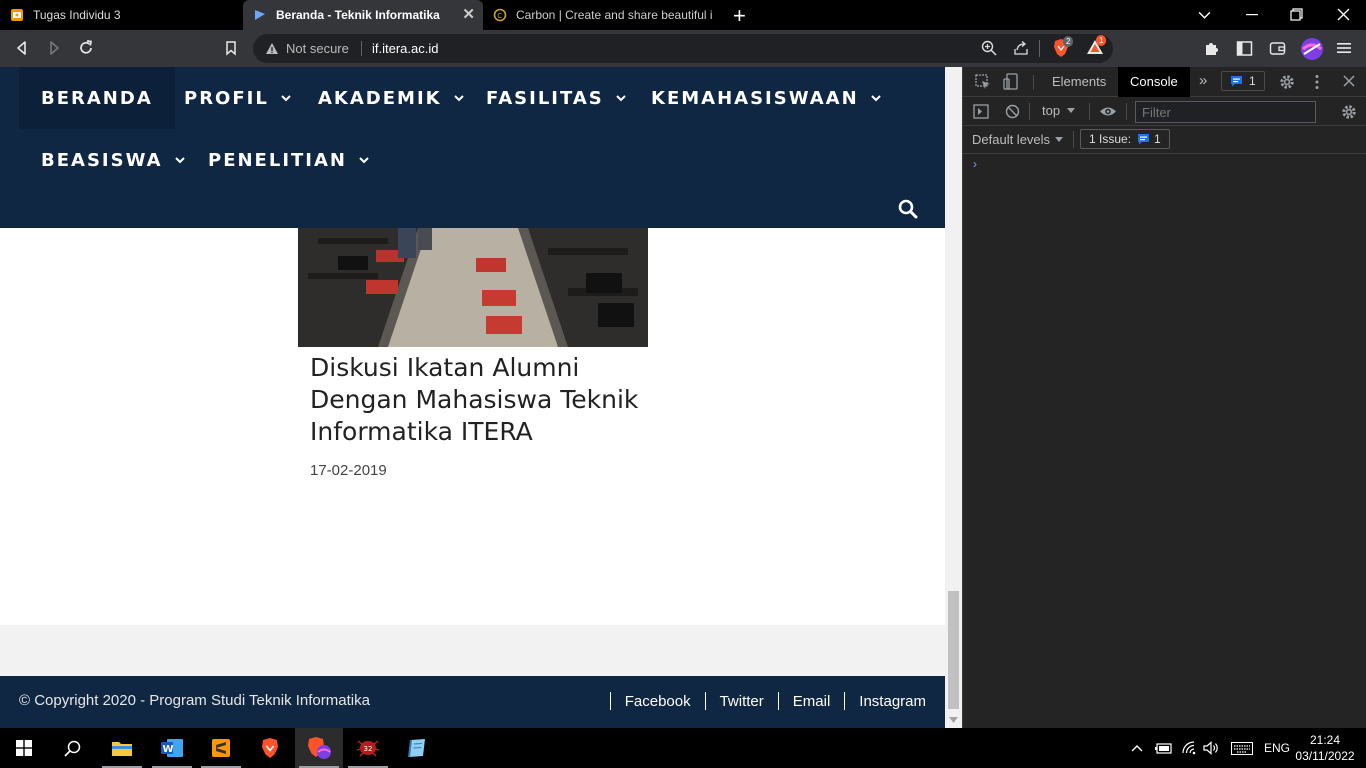 The image size is (1366, 768). Describe the element at coordinates (1108, 111) in the screenshot. I see `live-expression-eye-icon` at that location.